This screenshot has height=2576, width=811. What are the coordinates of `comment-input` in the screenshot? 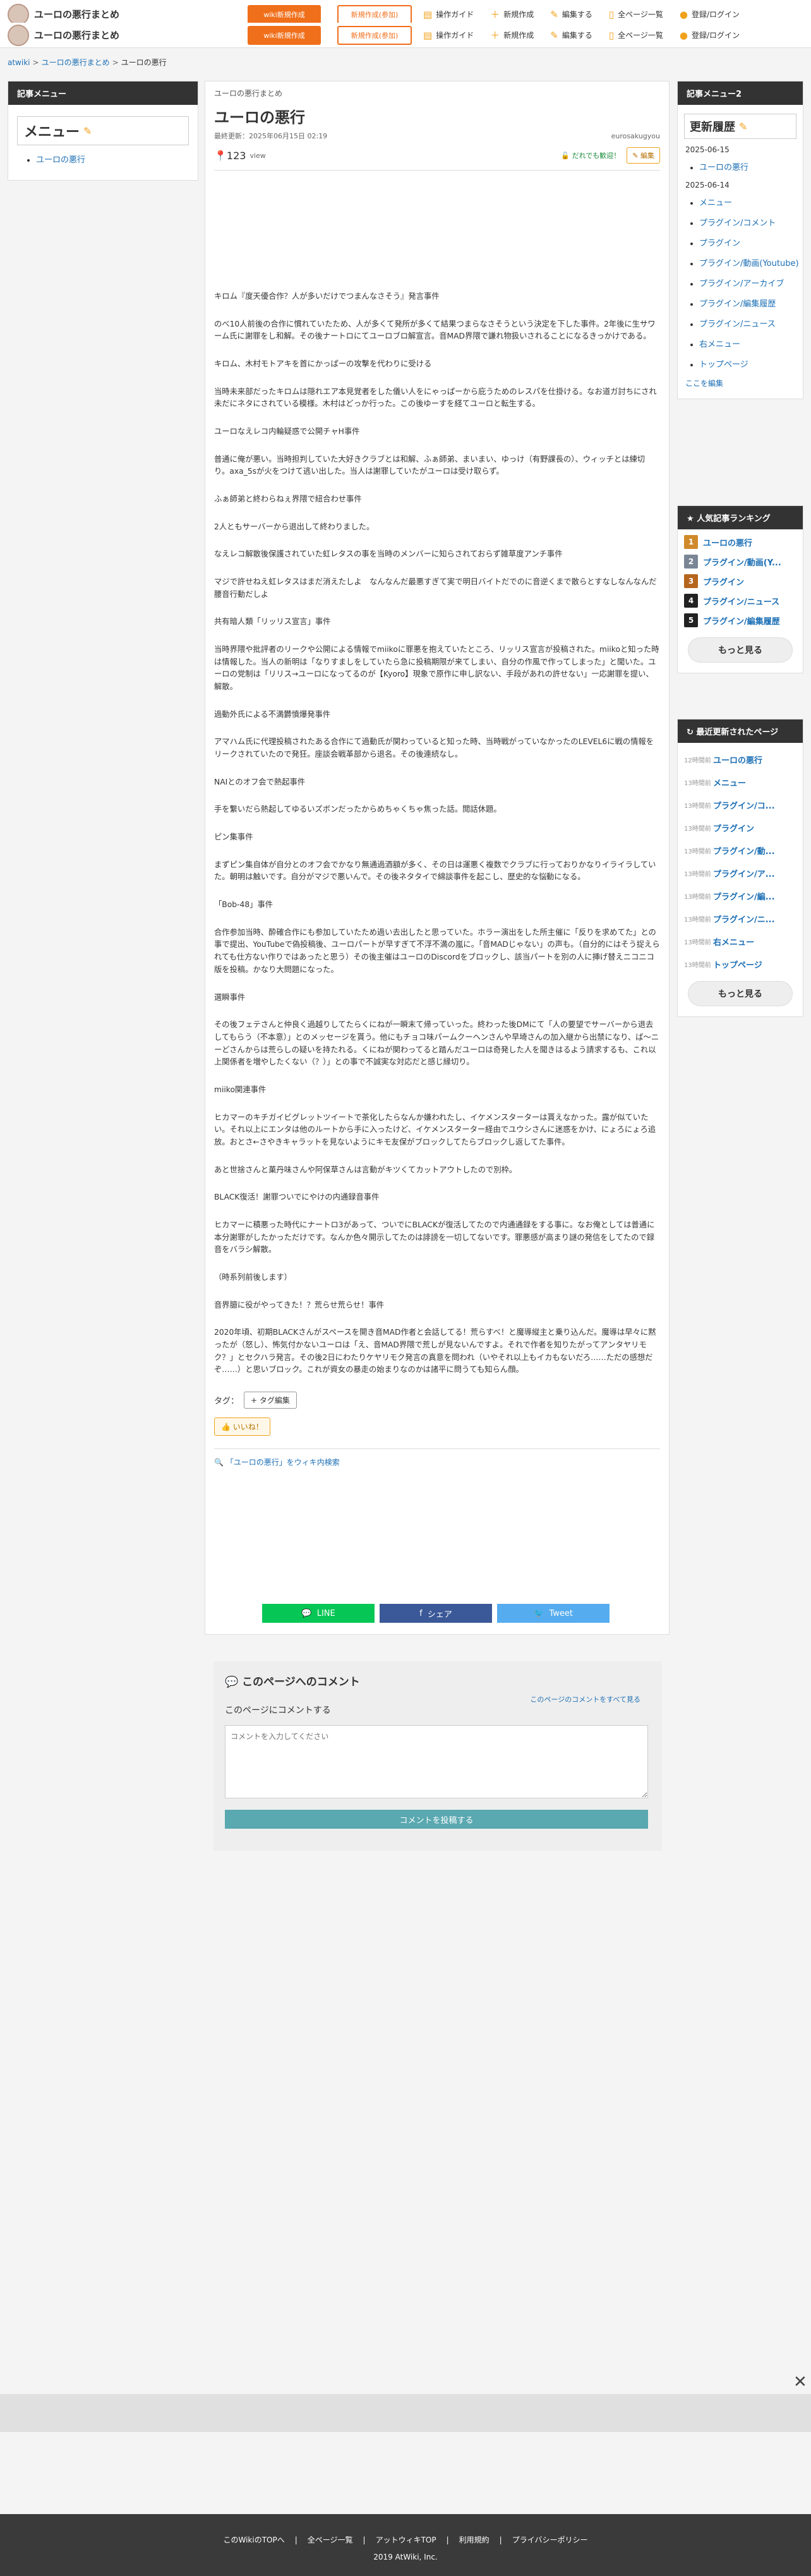 It's located at (437, 1761).